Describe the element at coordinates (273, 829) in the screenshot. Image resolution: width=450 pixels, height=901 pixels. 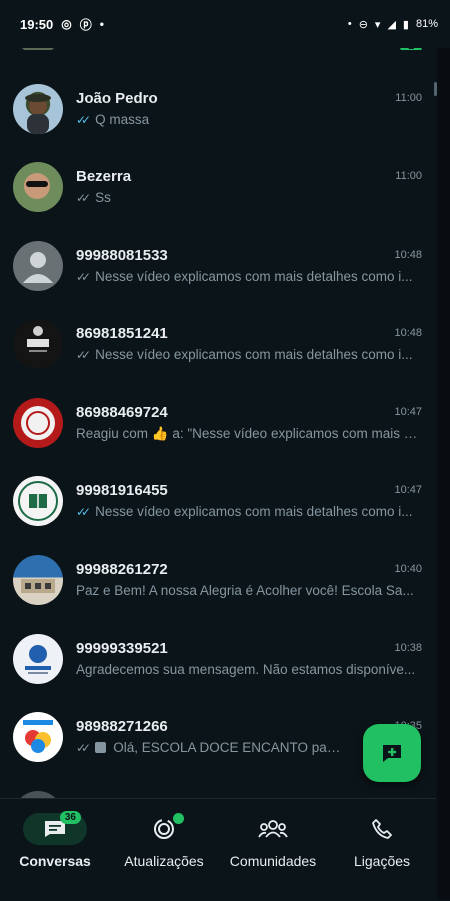
I see `communities-icon` at that location.